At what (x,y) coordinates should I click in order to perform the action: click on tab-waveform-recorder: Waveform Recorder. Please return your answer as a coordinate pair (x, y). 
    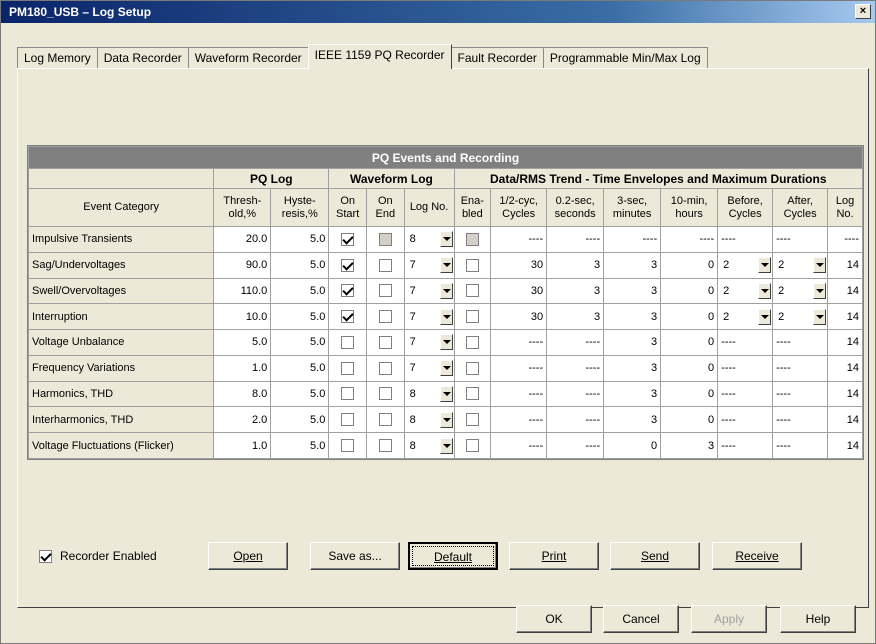
    Looking at the image, I should click on (248, 58).